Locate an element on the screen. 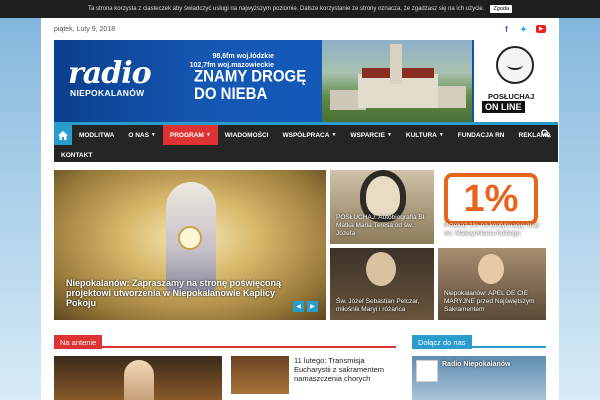  logo-niepokalanow: NIEPOKALANÓW is located at coordinates (107, 93).